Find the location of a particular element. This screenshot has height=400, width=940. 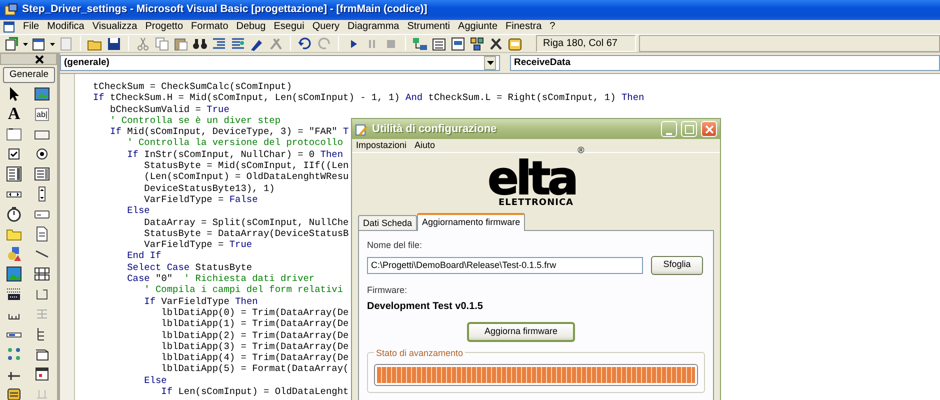

copy-icon is located at coordinates (162, 44).